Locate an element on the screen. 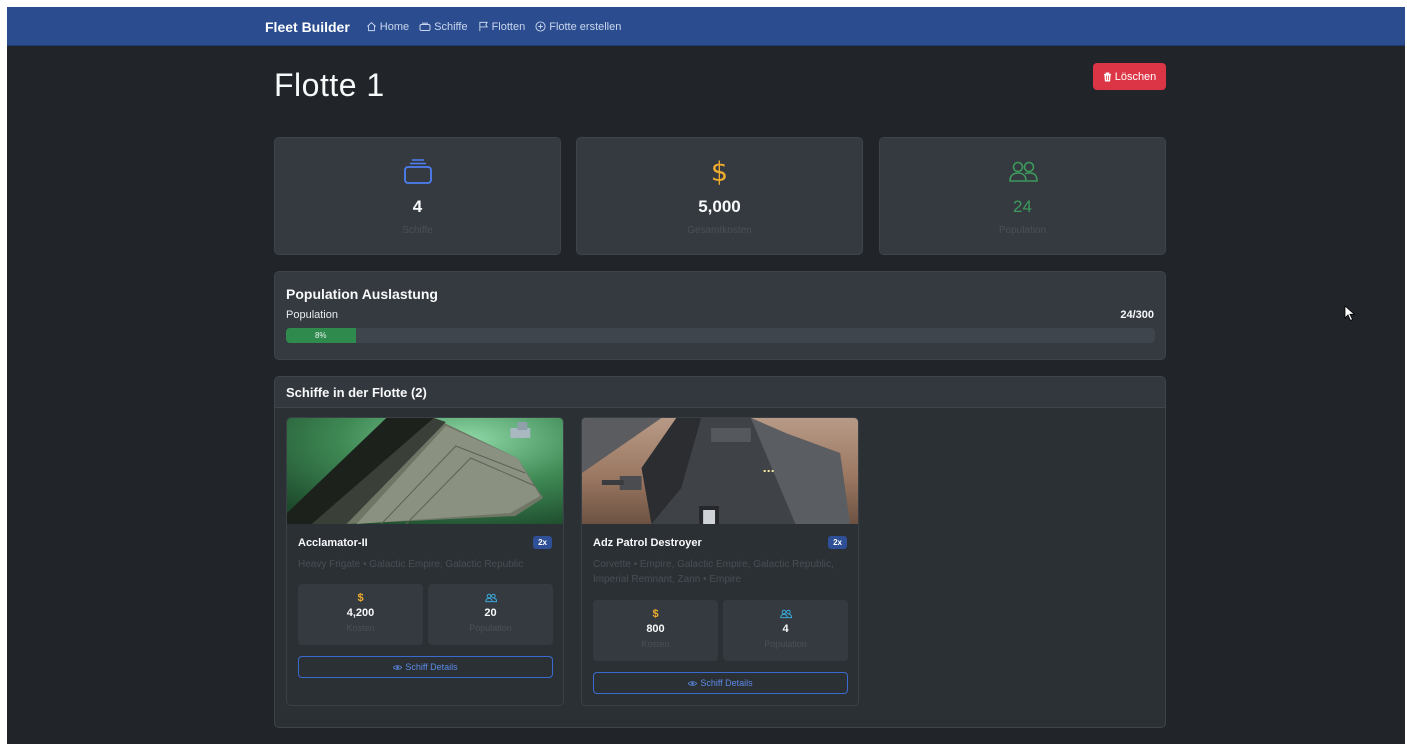  stat-card-ships: 4 Schiffe is located at coordinates (417, 196).